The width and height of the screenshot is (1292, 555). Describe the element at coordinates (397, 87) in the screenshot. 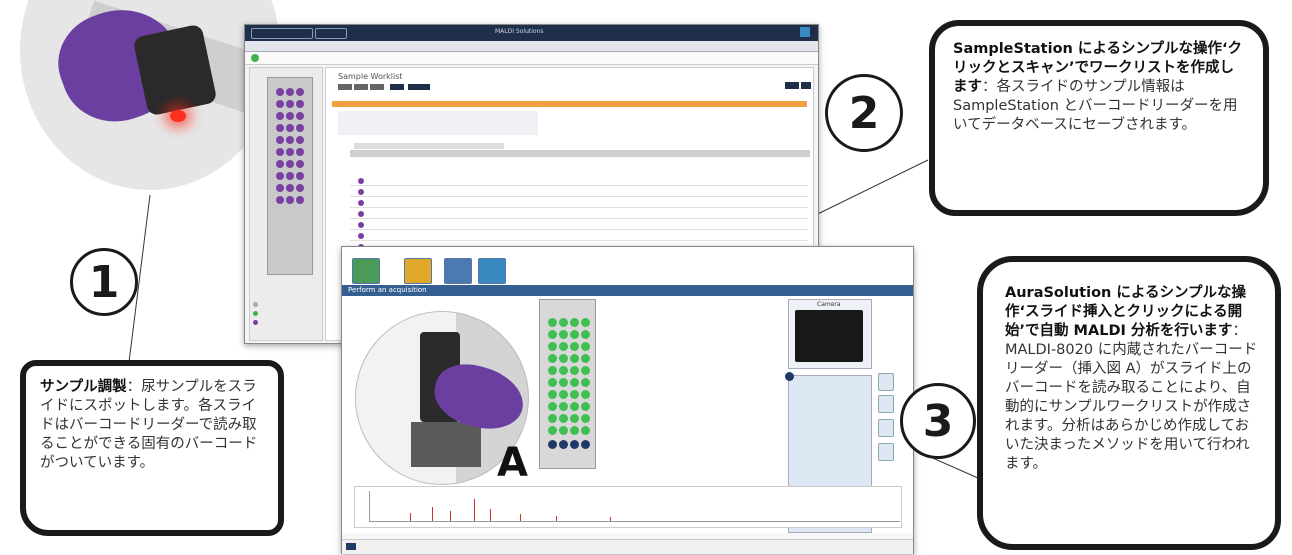

I see `new-button` at that location.